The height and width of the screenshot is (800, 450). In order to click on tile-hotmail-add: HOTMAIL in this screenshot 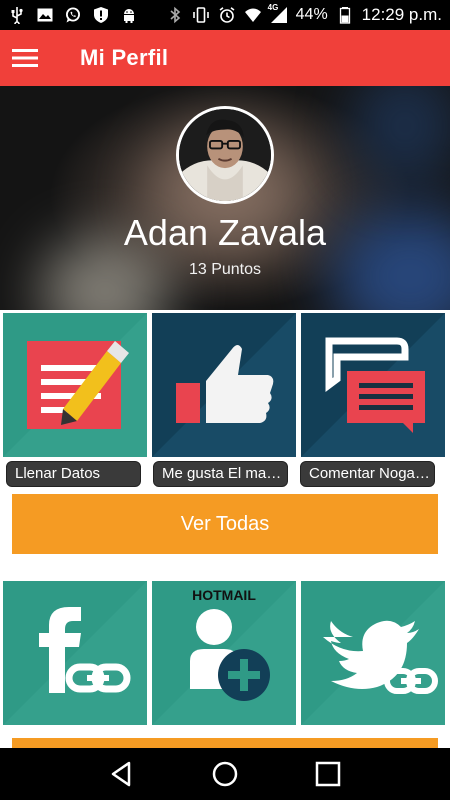, I will do `click(224, 653)`.